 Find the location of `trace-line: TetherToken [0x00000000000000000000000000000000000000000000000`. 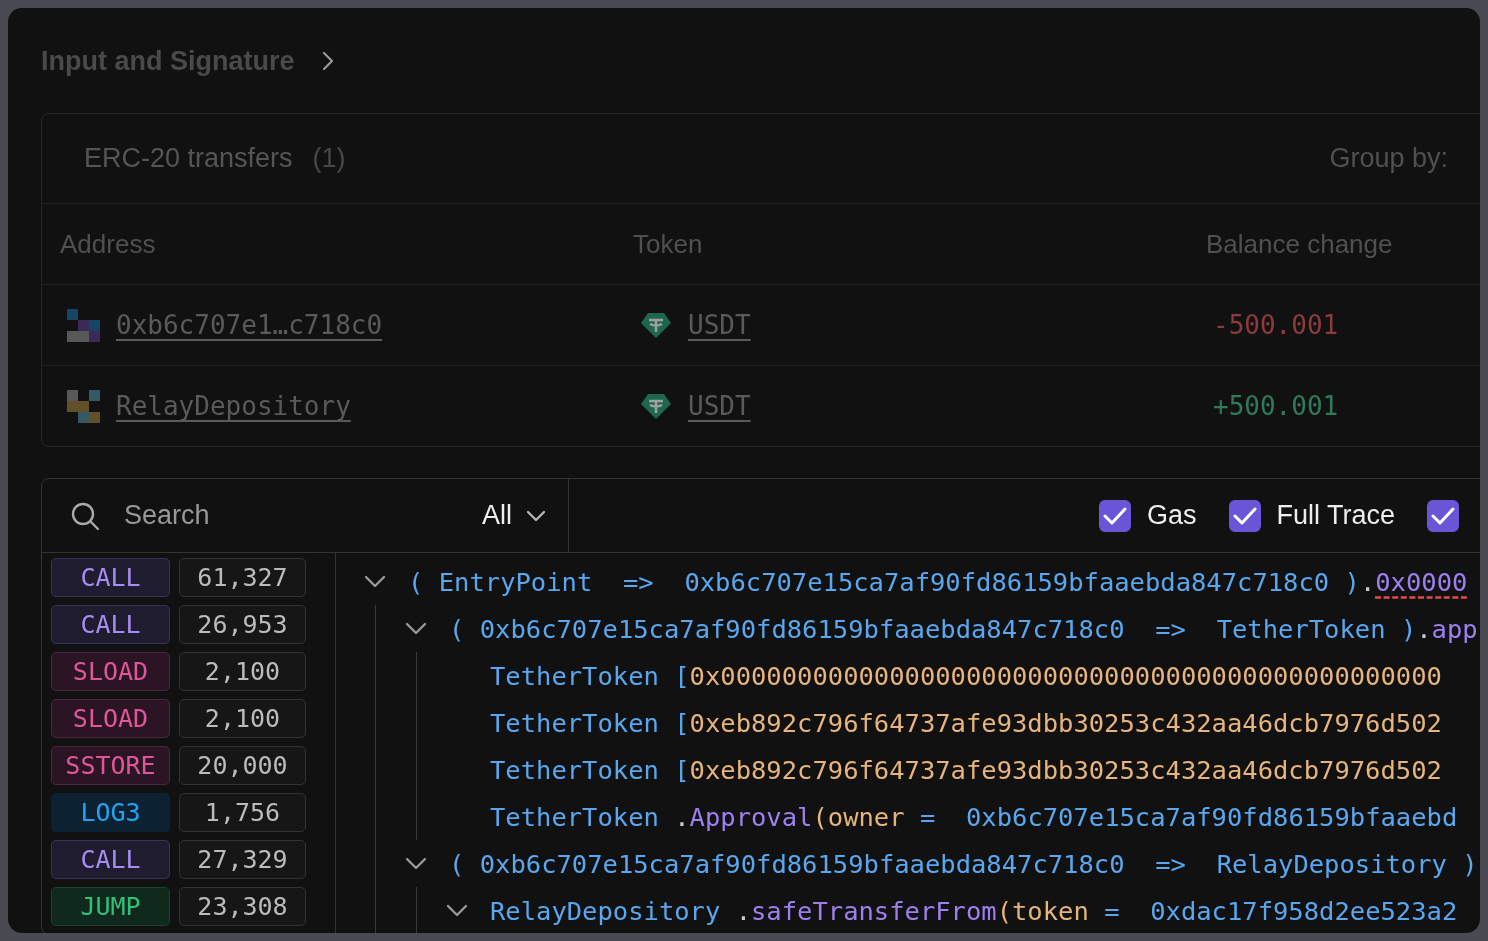

trace-line: TetherToken [0x00000000000000000000000000000000000000000000000 is located at coordinates (966, 675).